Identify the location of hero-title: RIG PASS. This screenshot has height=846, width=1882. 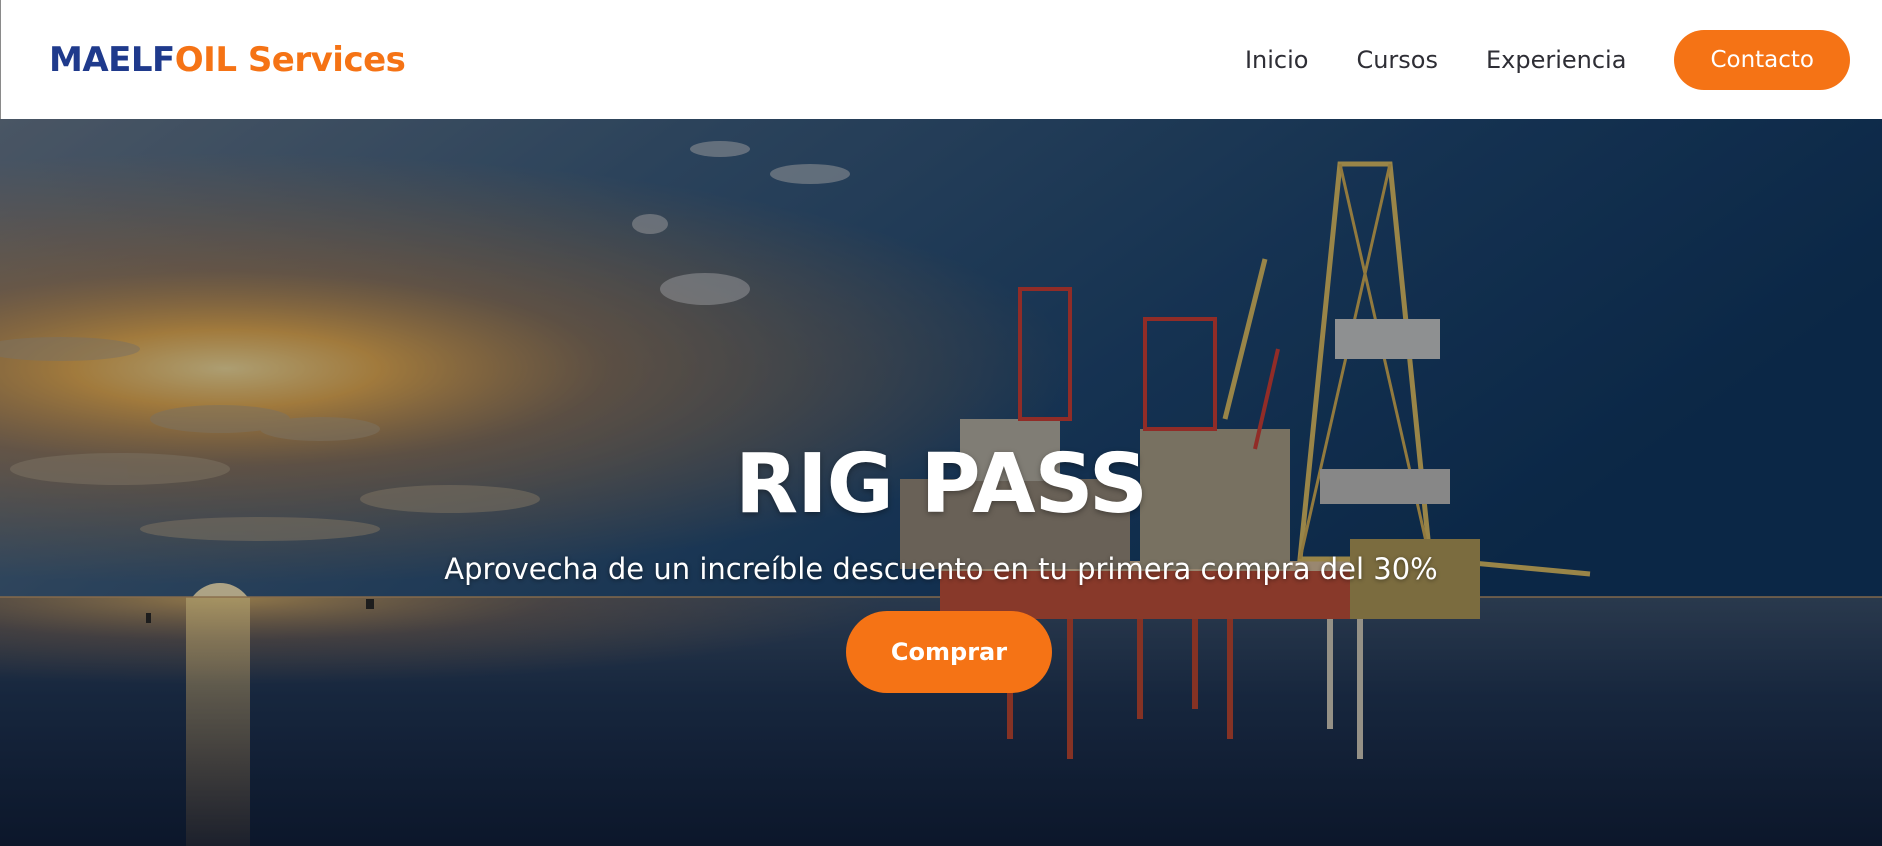
(941, 484).